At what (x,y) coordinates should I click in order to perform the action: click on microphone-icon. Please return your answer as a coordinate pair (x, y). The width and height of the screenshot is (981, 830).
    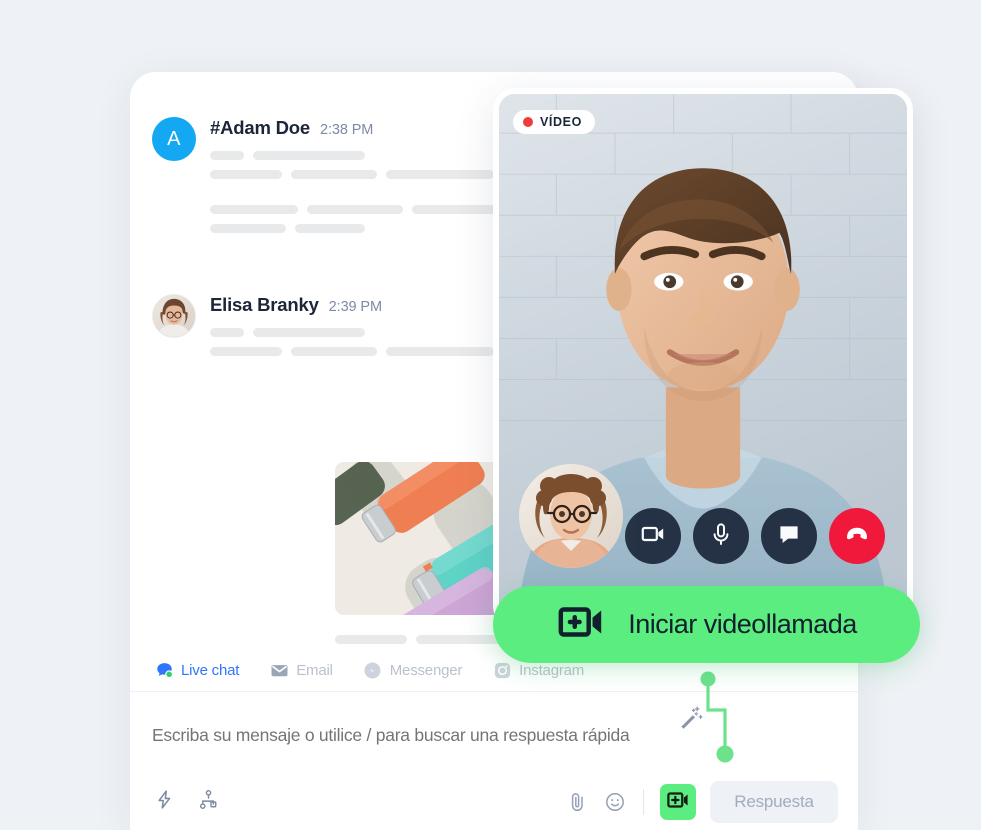
    Looking at the image, I should click on (721, 536).